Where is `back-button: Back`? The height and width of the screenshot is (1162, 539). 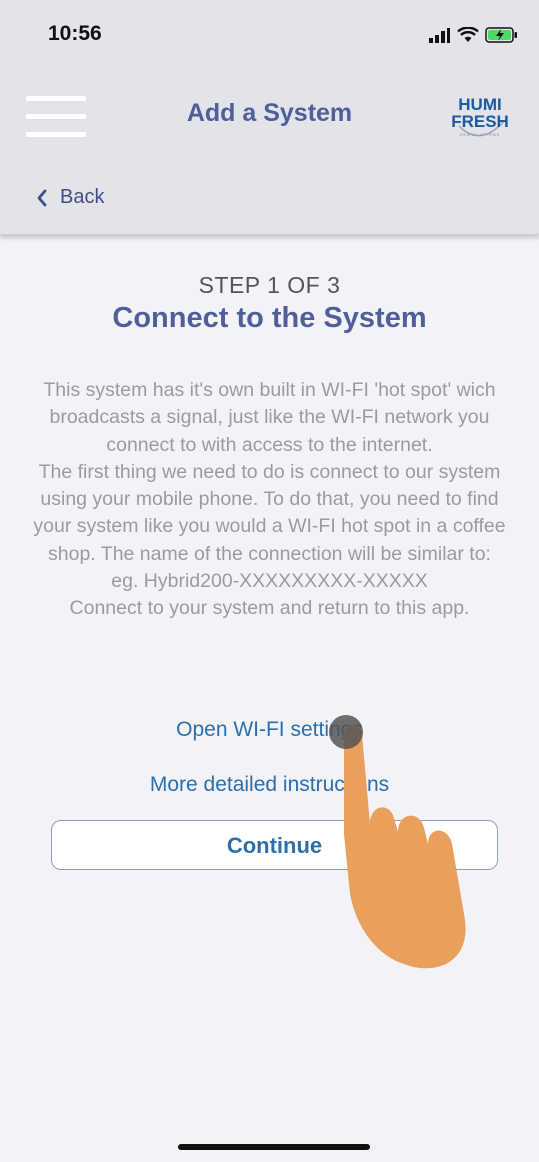
back-button: Back is located at coordinates (70, 197).